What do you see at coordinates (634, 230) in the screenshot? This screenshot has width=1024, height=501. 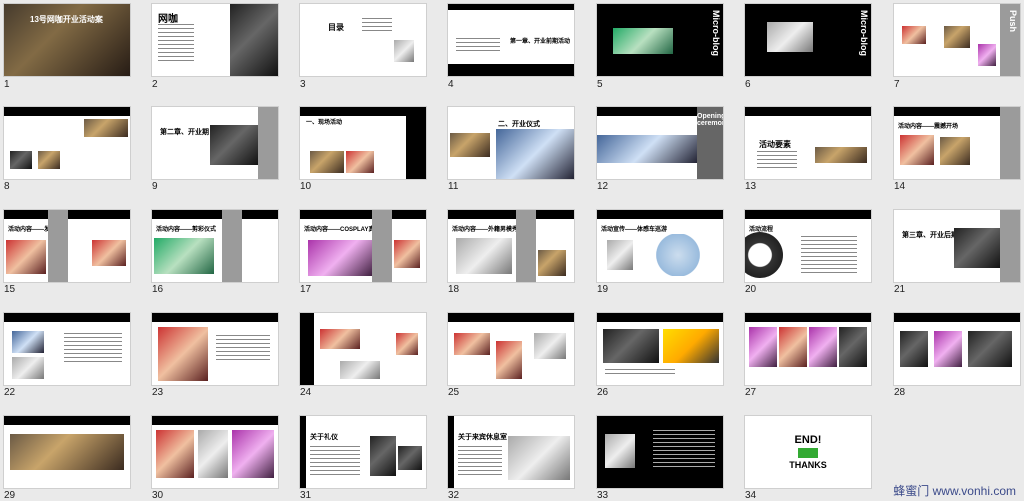 I see `slide-title: 活动宣传——体感车巡游` at bounding box center [634, 230].